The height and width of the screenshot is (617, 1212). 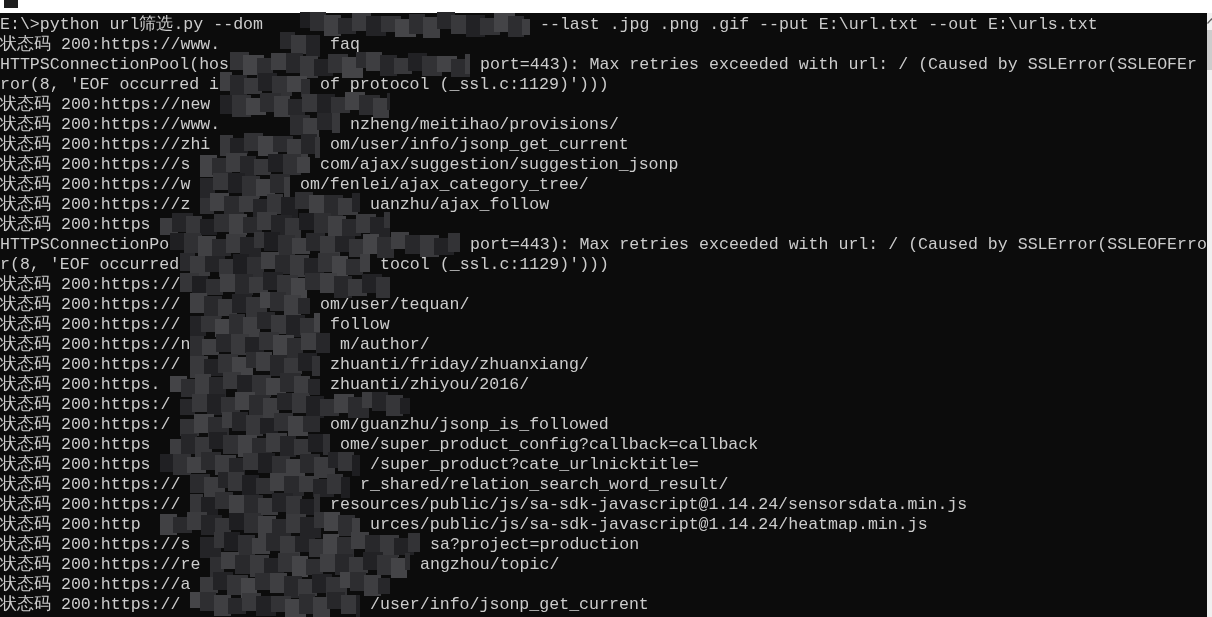 What do you see at coordinates (105, 105) in the screenshot?
I see `console-text: 状态码 200:https://new` at bounding box center [105, 105].